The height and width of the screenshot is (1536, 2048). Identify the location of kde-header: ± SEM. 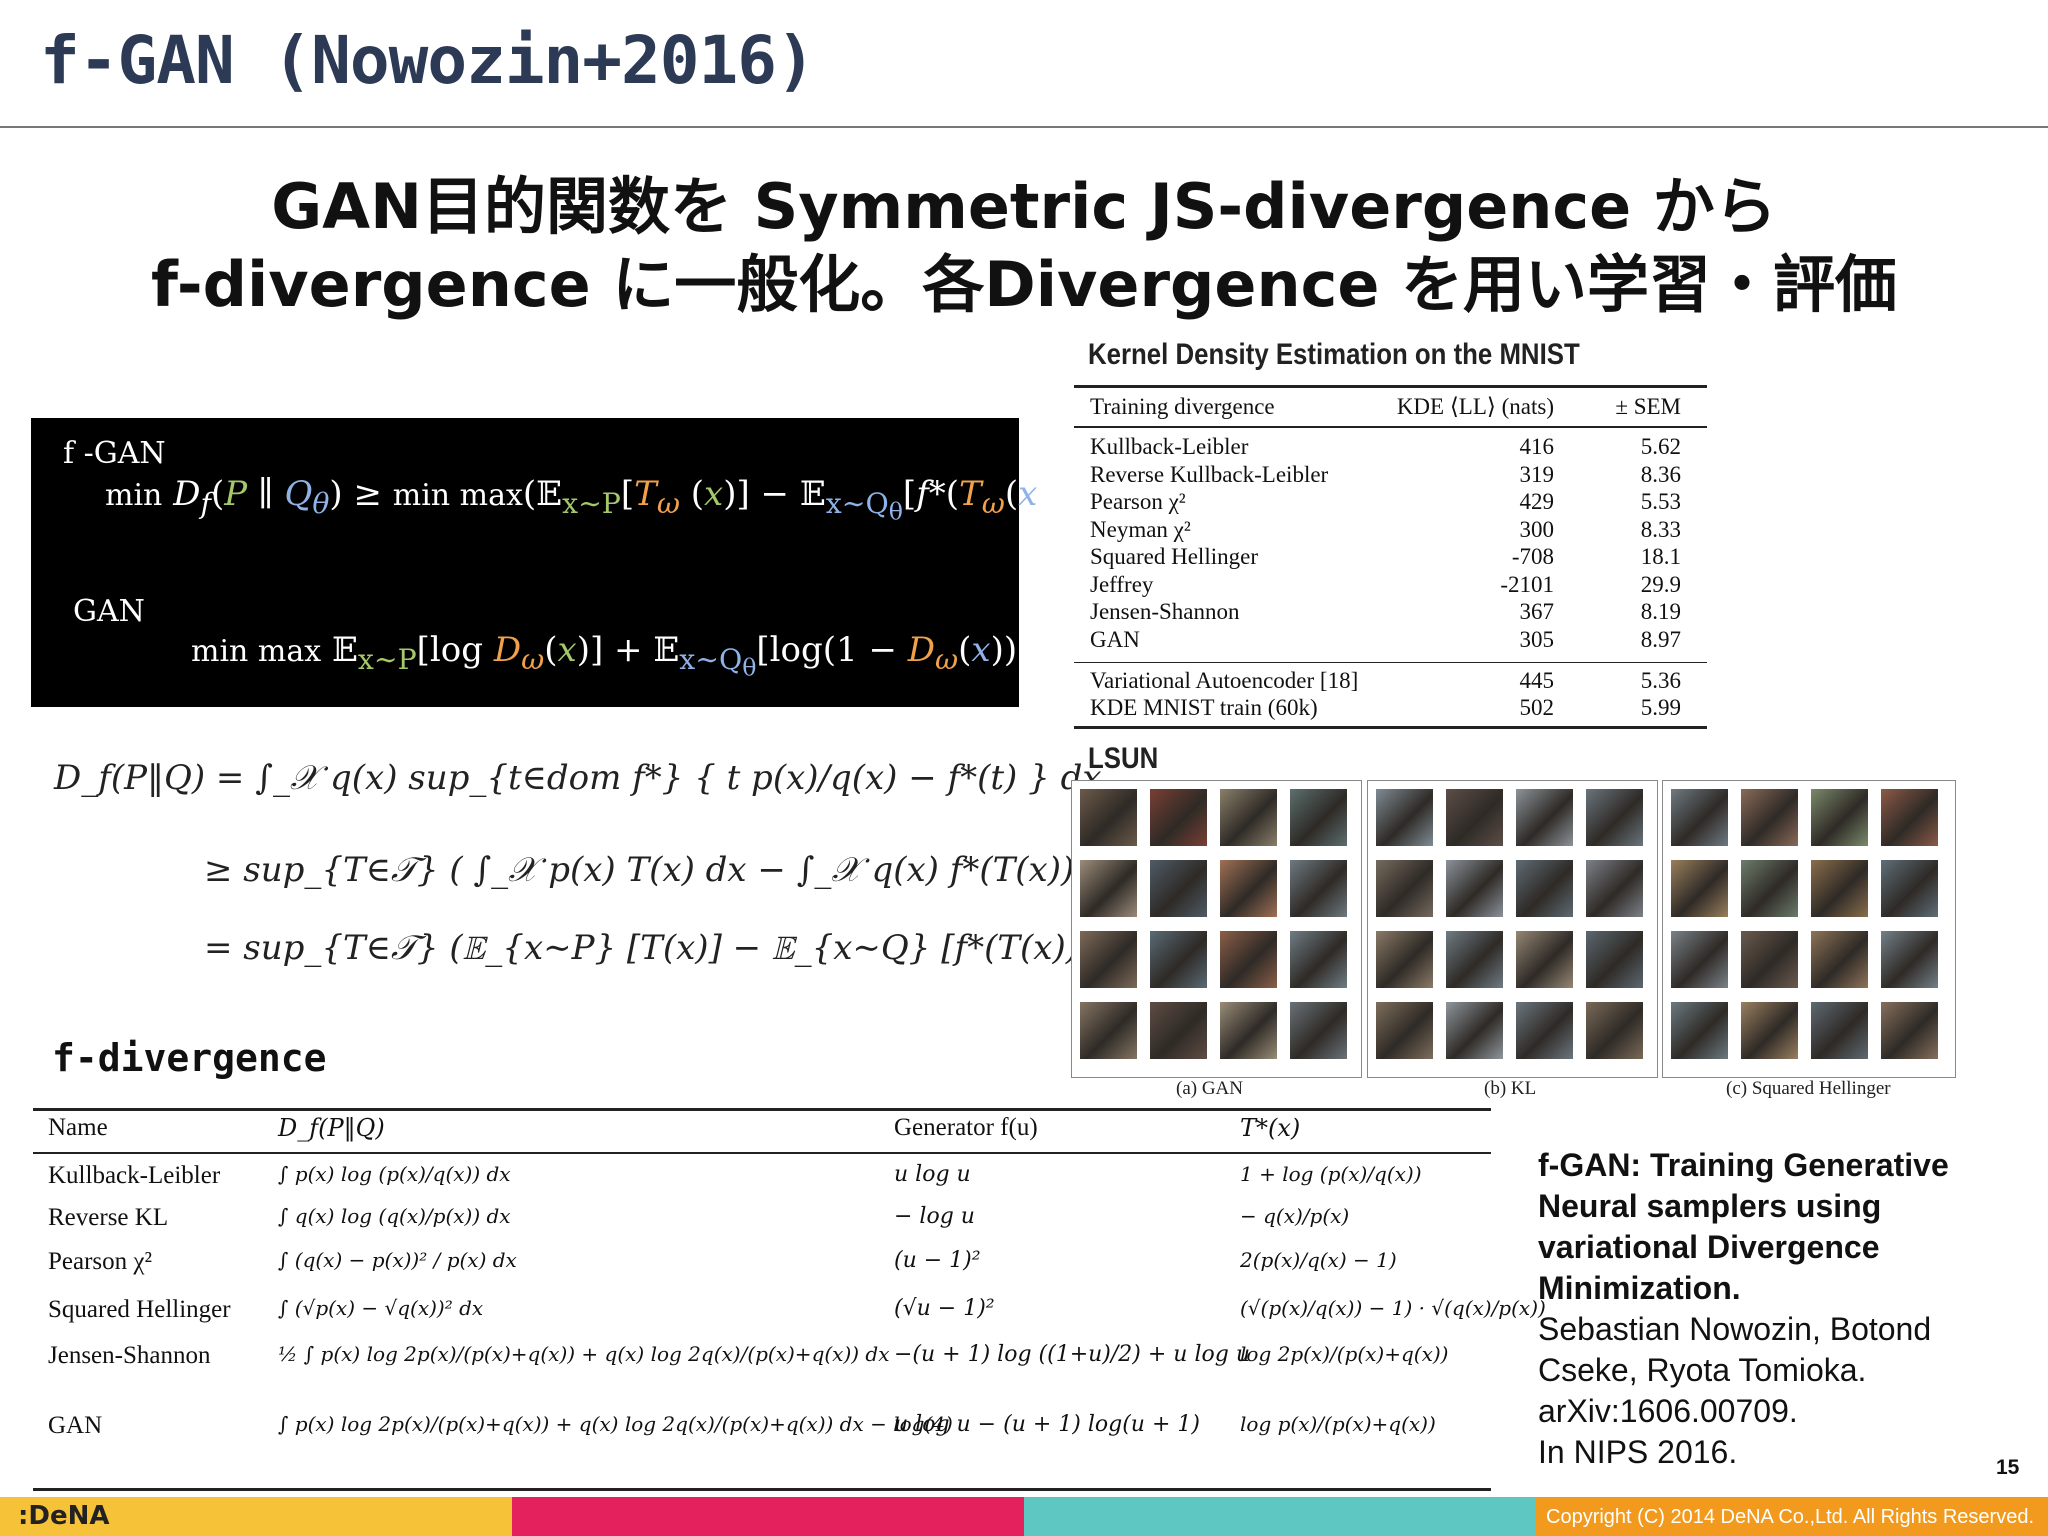
(1648, 406).